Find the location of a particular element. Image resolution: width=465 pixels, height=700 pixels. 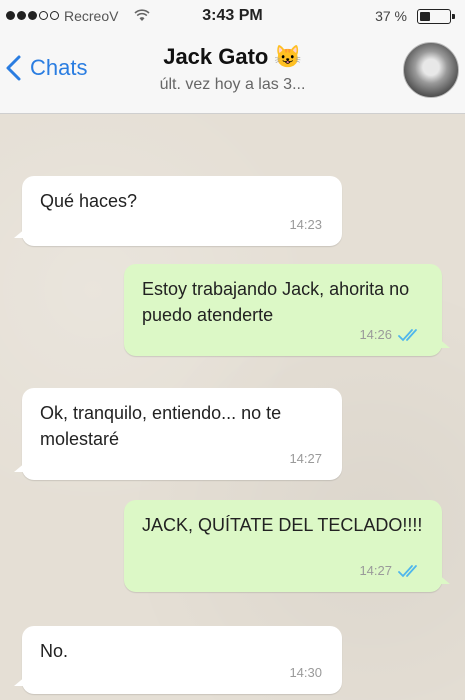

contact-name: Jack Gato is located at coordinates (216, 56).